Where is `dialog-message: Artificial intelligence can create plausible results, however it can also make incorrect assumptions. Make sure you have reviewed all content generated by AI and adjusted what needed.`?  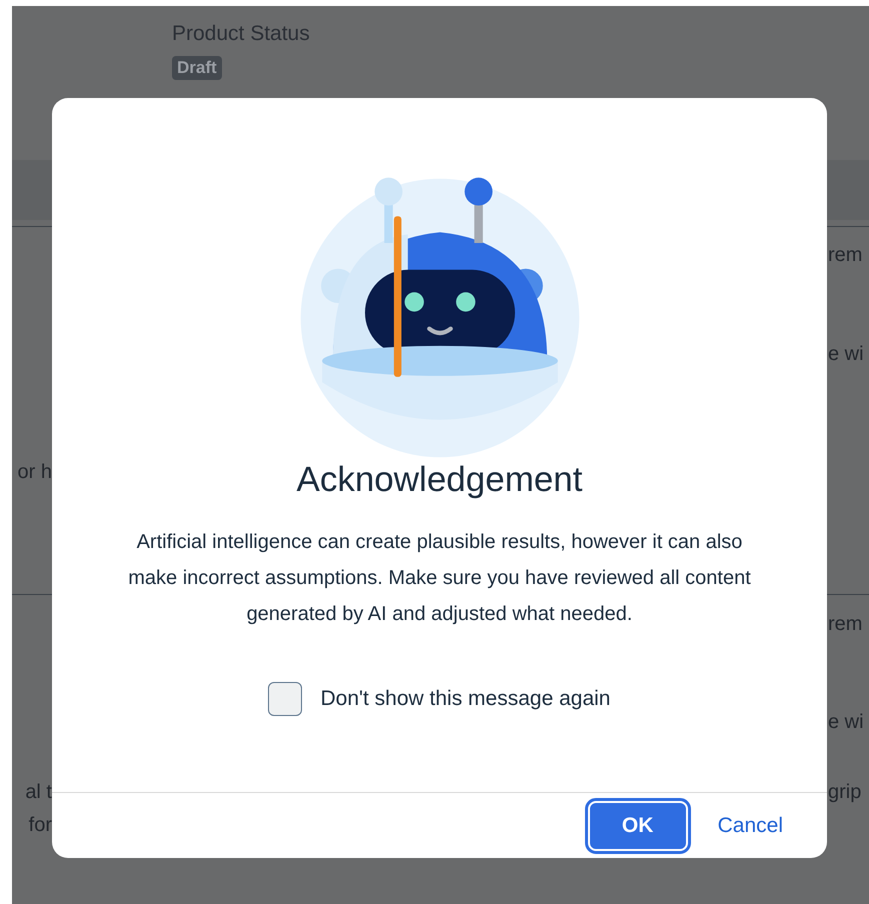 dialog-message: Artificial intelligence can create plausible results, however it can also make incorrect assumptions. Make sure you have reviewed all content generated by AI and adjusted what needed. is located at coordinates (439, 578).